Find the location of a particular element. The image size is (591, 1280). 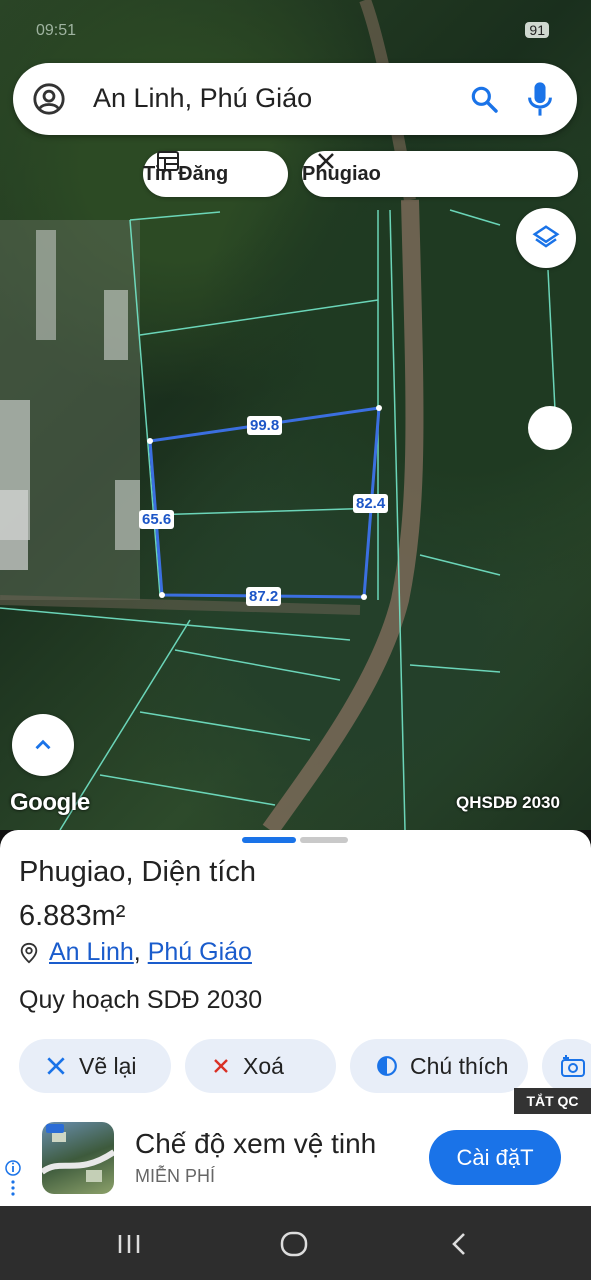

battery-level: 91 is located at coordinates (537, 30).